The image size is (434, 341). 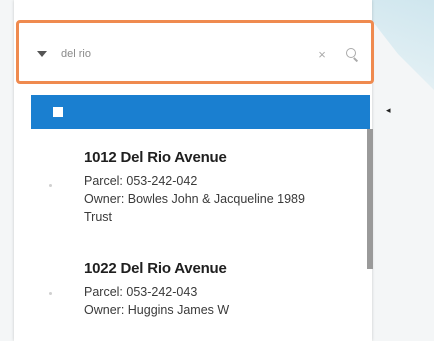 What do you see at coordinates (141, 181) in the screenshot?
I see `result-parcel: Parcel: 053-242-042` at bounding box center [141, 181].